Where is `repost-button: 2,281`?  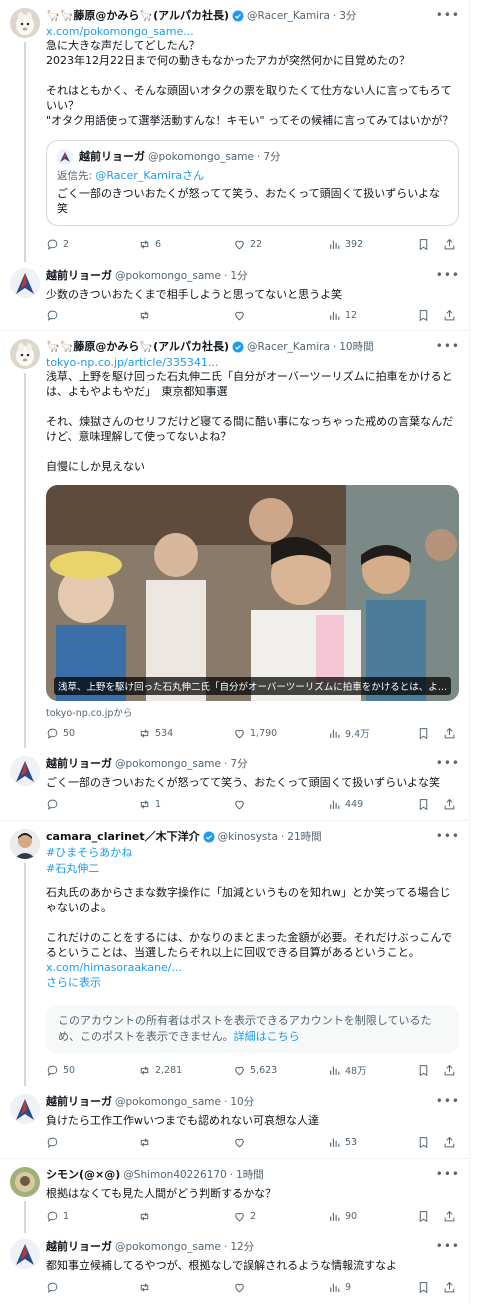 repost-button: 2,281 is located at coordinates (160, 1070).